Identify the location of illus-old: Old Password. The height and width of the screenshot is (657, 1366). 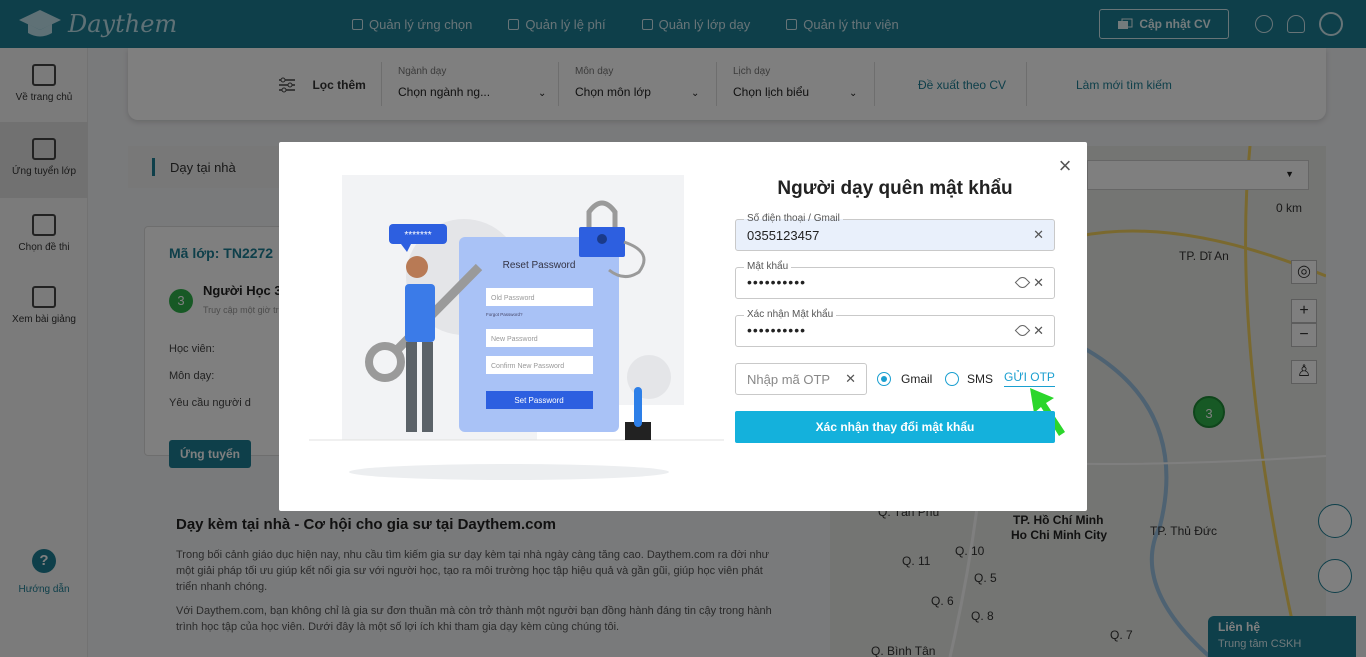
(513, 298).